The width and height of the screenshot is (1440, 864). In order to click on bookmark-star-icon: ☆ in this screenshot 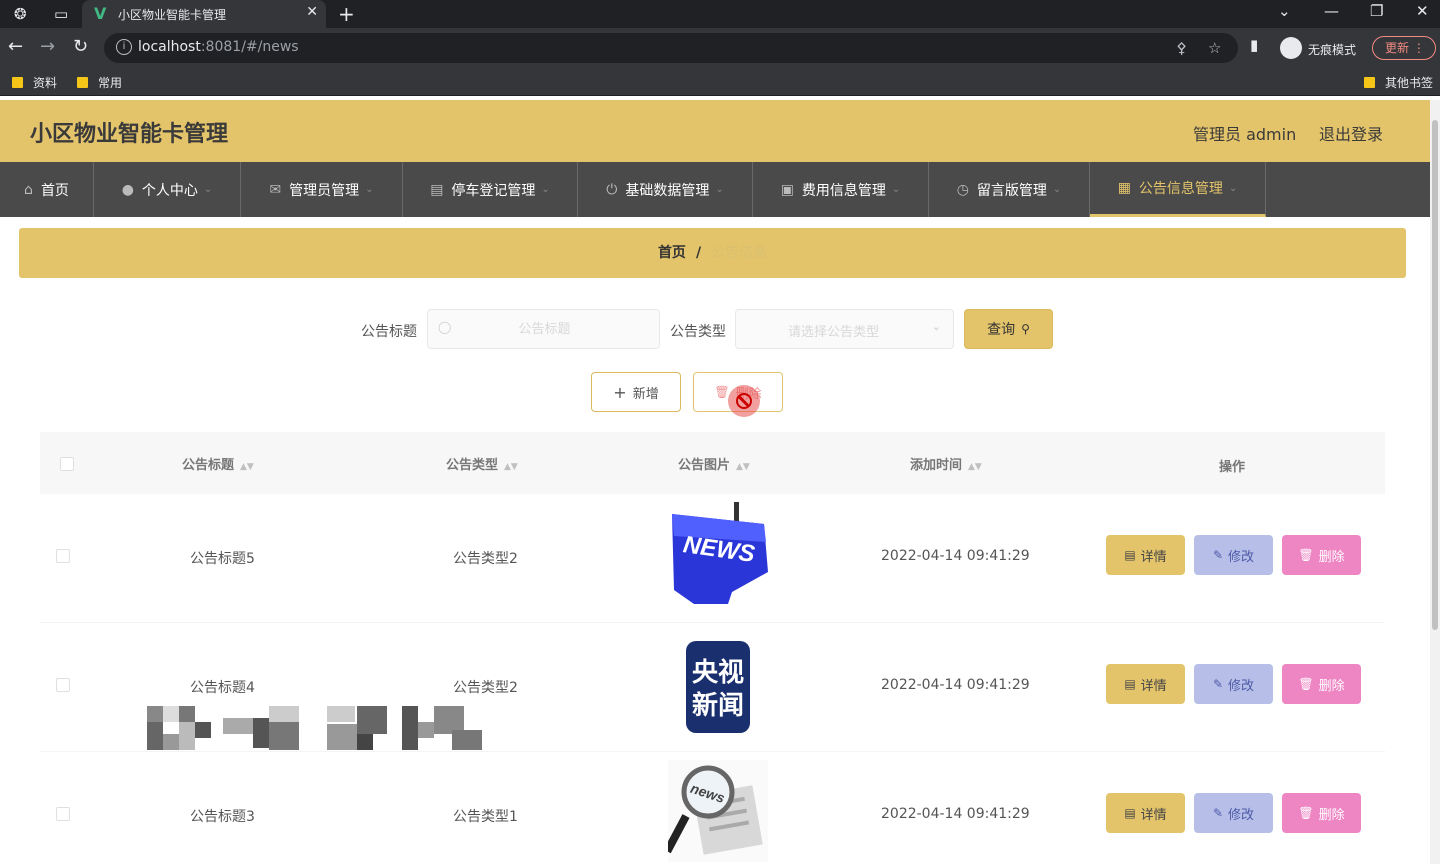, I will do `click(1214, 48)`.